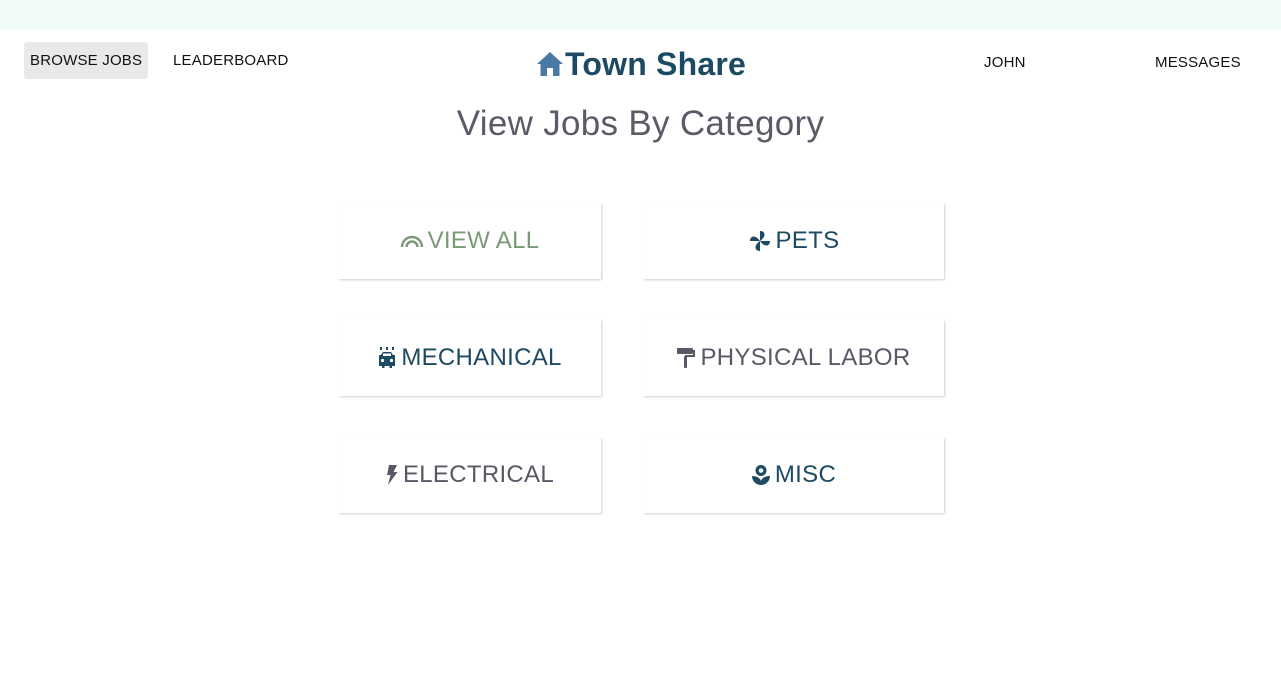  I want to click on category-card-pets: PETS, so click(793, 241).